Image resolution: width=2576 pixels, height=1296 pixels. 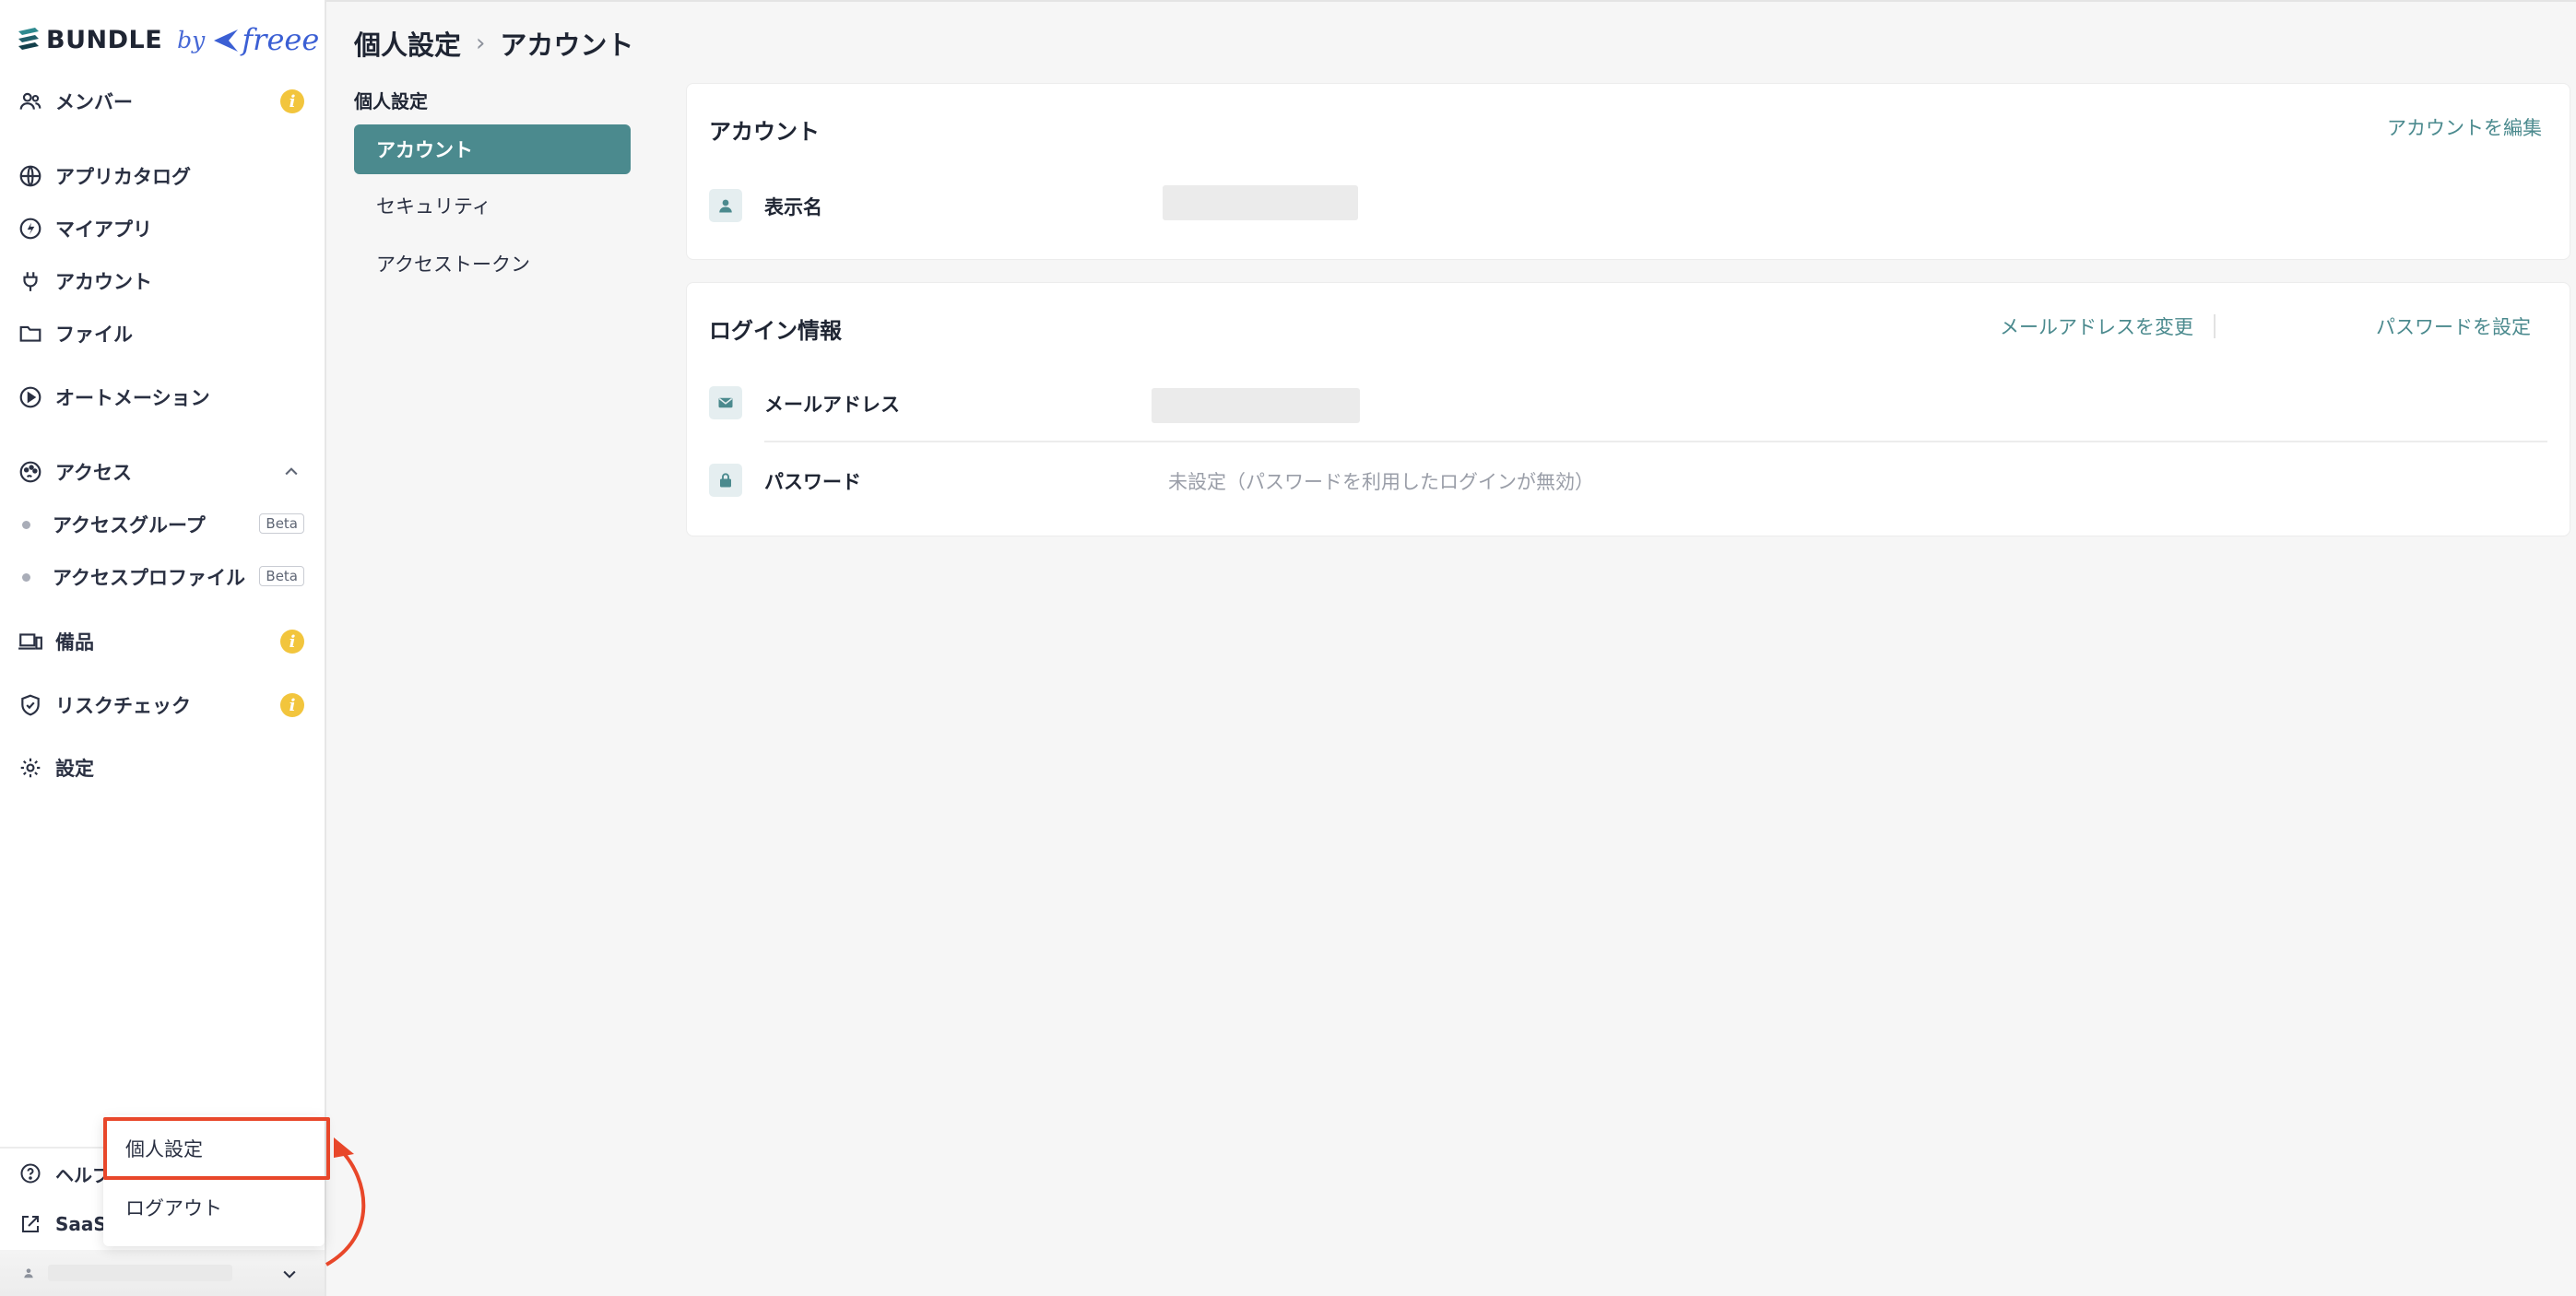 What do you see at coordinates (407, 43) in the screenshot?
I see `breadcrumb-parent: 個人設定` at bounding box center [407, 43].